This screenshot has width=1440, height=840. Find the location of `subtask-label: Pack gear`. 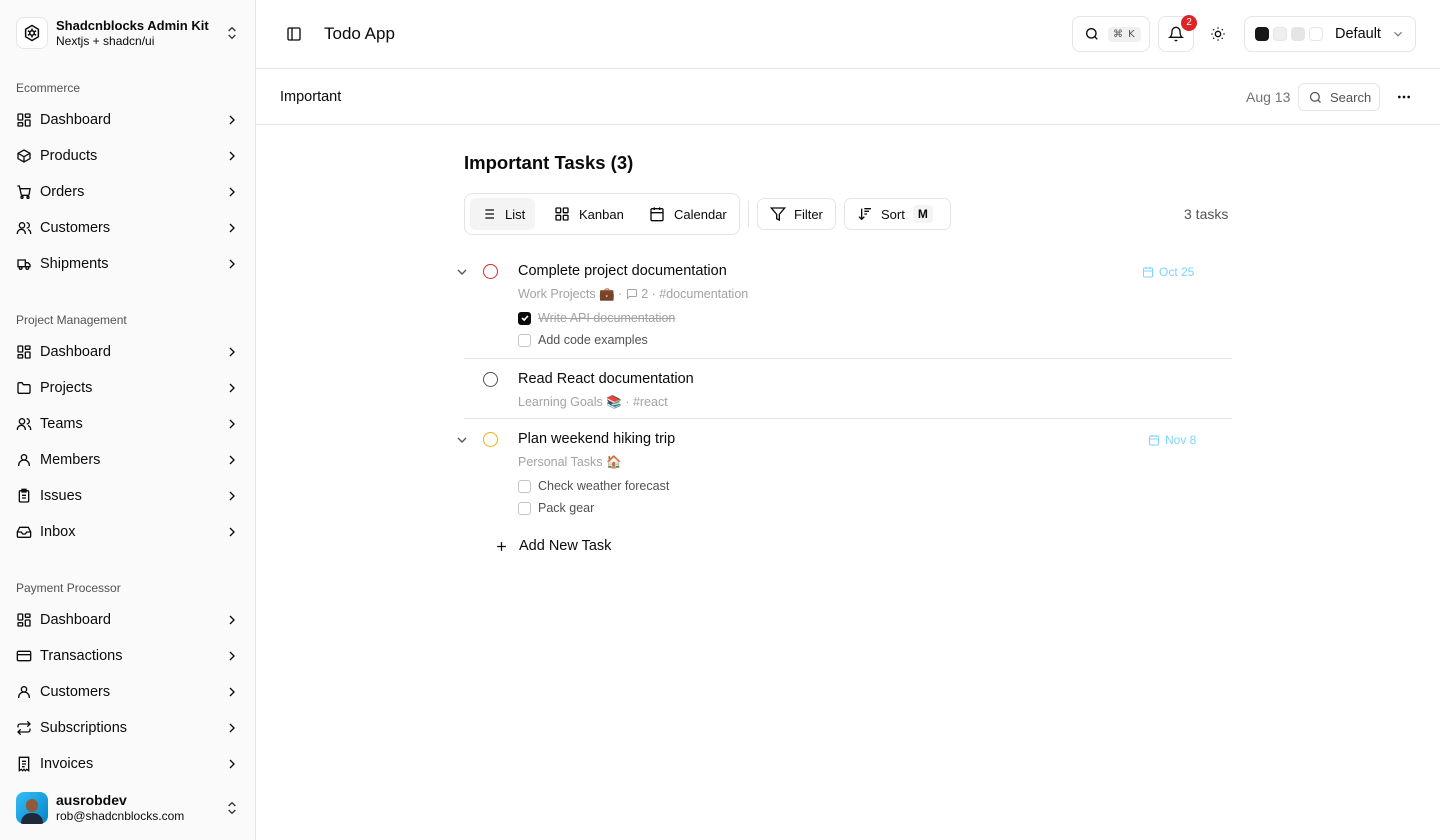

subtask-label: Pack gear is located at coordinates (566, 508).